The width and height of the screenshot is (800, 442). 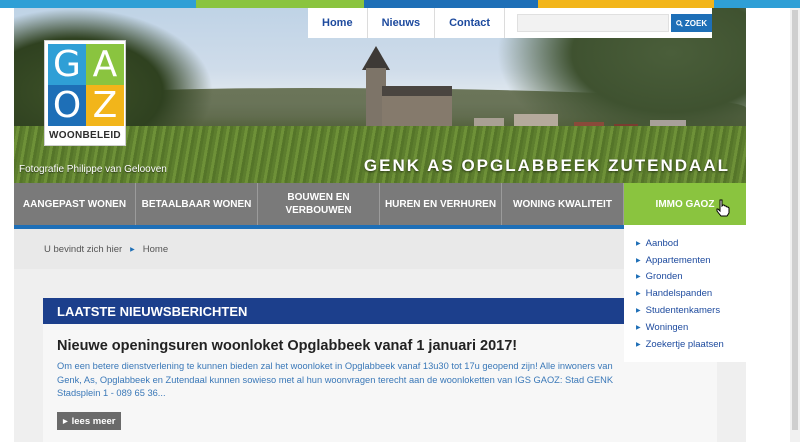 I want to click on nav-woning-kwaliteit: WONING KWALITEIT, so click(x=563, y=204).